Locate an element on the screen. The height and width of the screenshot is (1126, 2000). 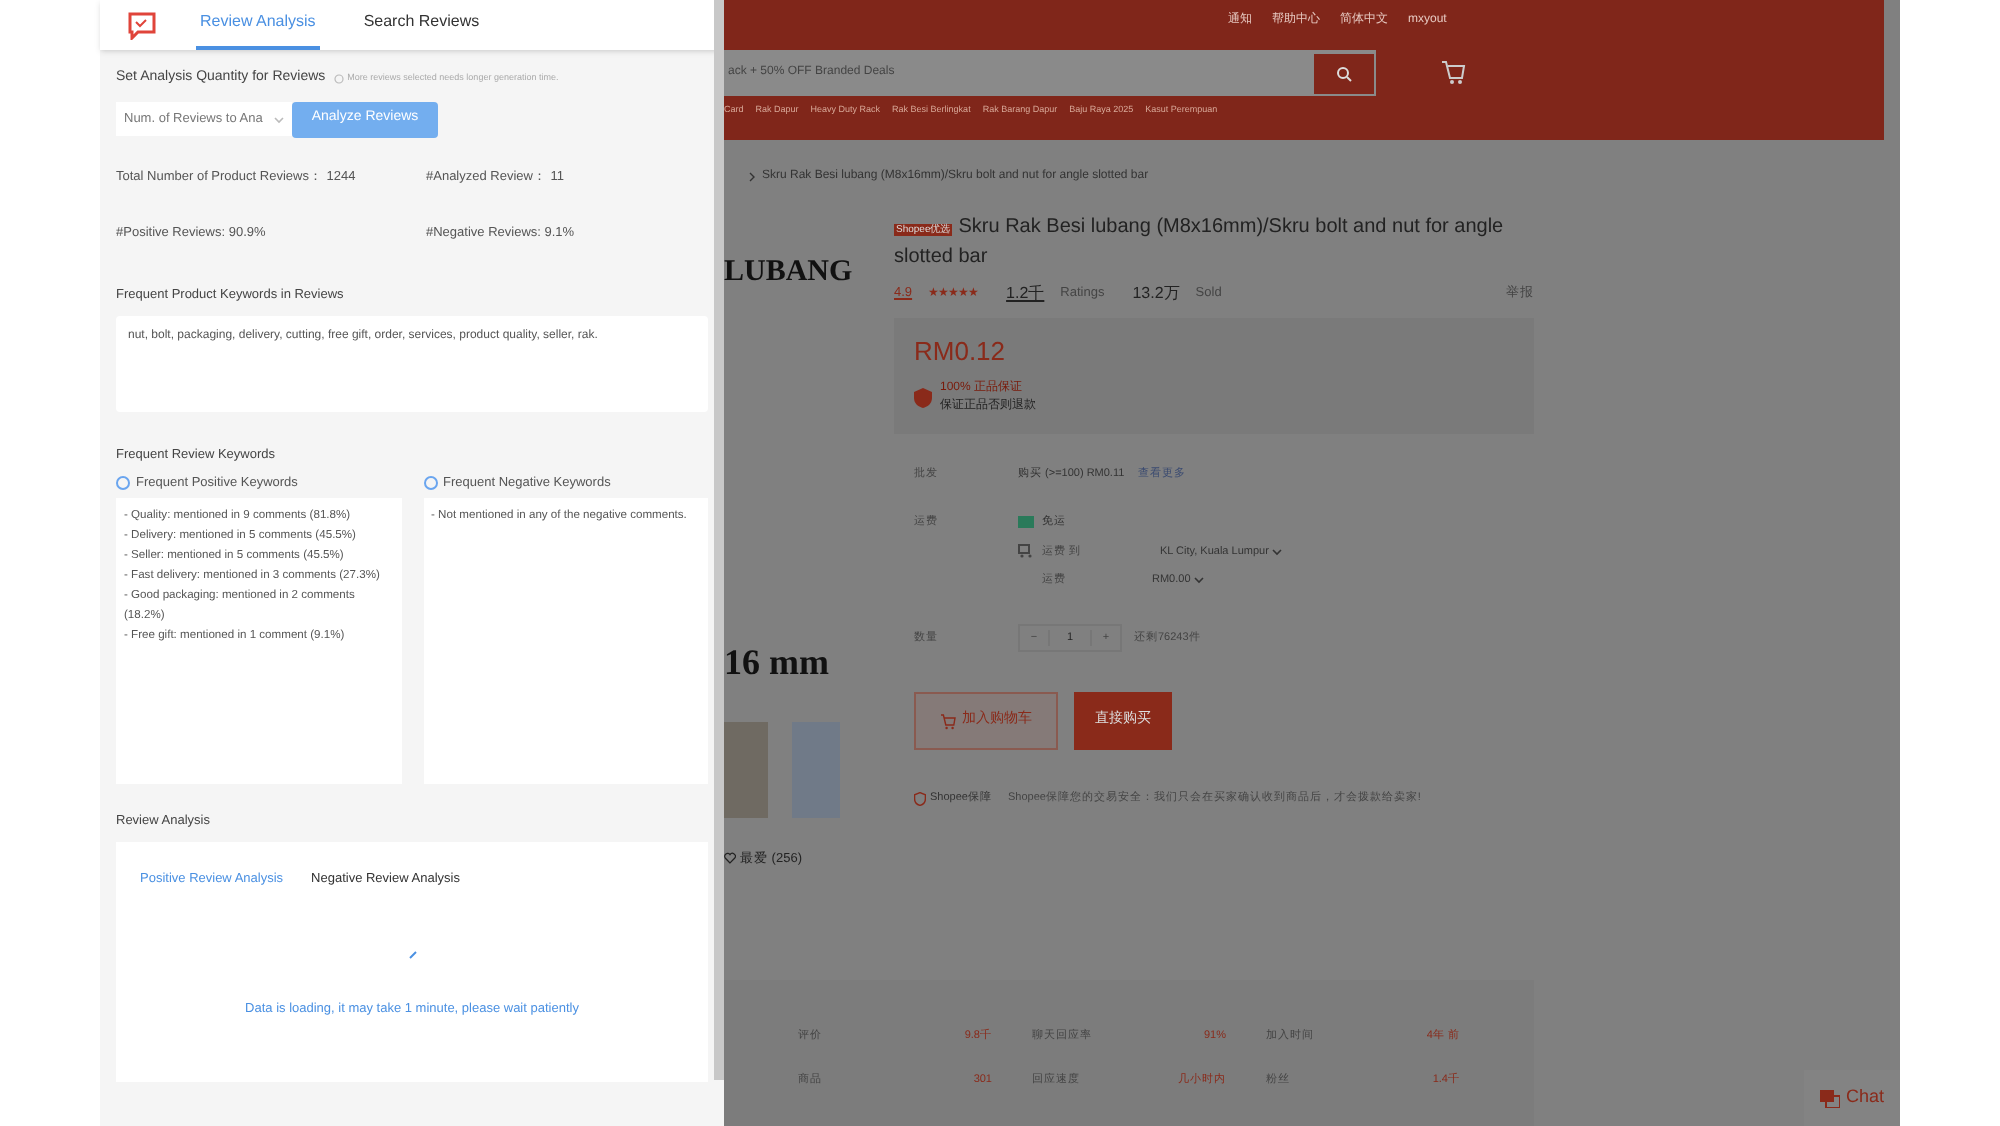
logo-icon is located at coordinates (142, 26).